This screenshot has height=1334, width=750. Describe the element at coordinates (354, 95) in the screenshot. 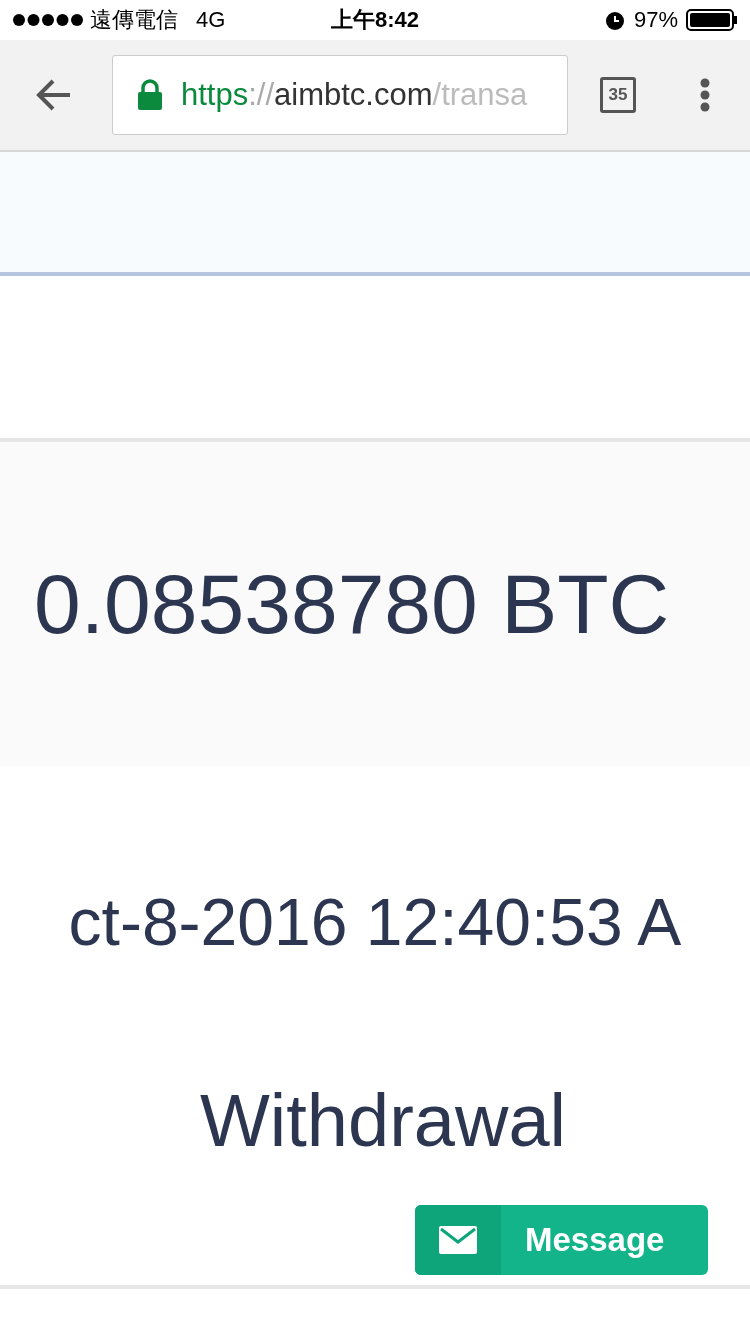

I see `url-text: https://aimbtc.com/transa` at that location.